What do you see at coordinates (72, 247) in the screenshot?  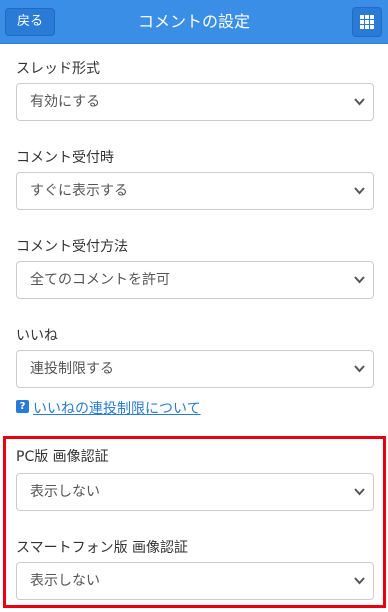 I see `comment-method-label: コメント受付方法` at bounding box center [72, 247].